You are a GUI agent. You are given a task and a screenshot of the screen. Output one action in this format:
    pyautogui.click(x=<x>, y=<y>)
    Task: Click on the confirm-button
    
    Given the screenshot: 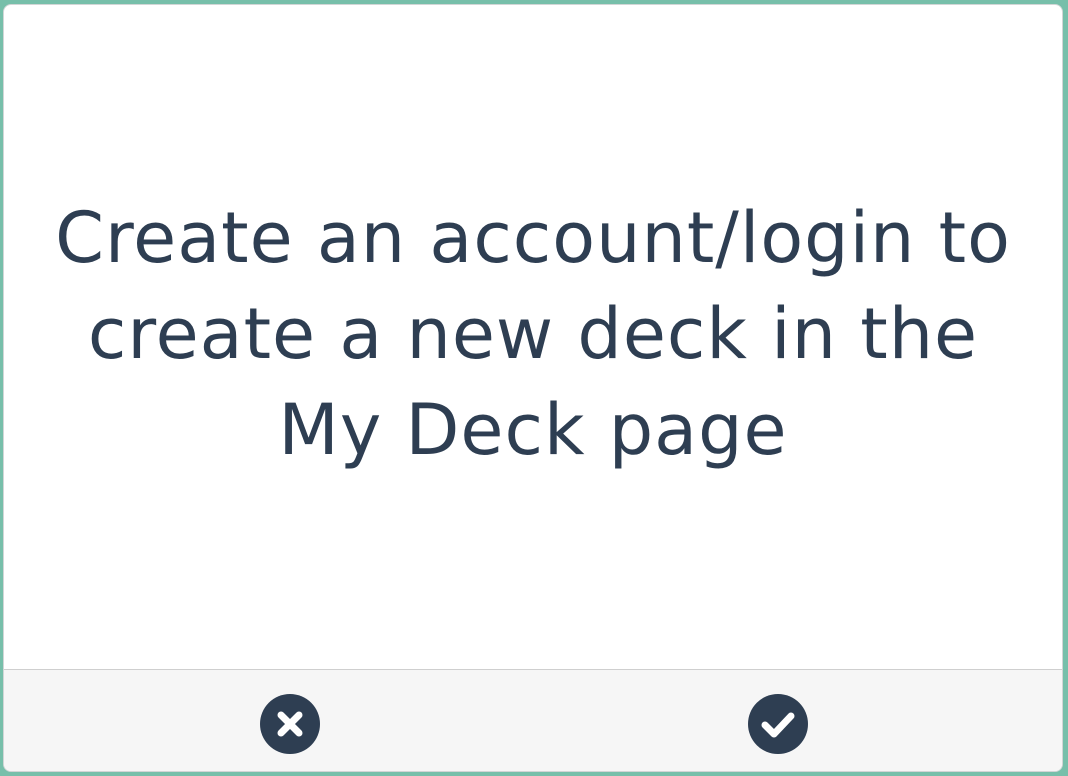 What is the action you would take?
    pyautogui.click(x=778, y=724)
    